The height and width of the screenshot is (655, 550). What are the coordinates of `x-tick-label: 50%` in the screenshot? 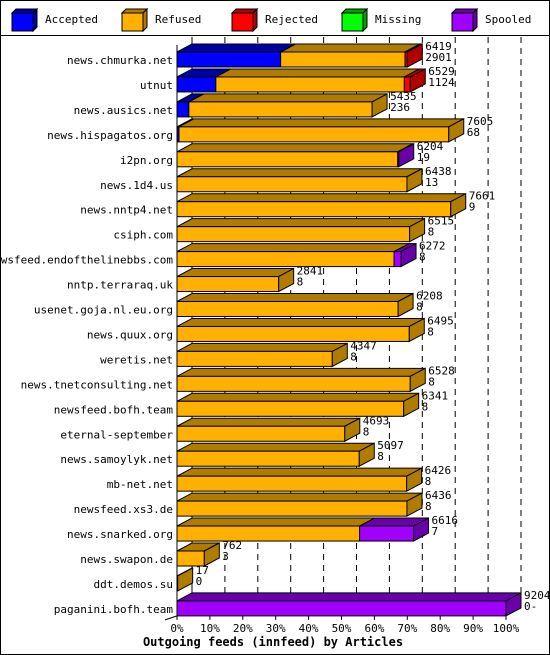 It's located at (342, 628).